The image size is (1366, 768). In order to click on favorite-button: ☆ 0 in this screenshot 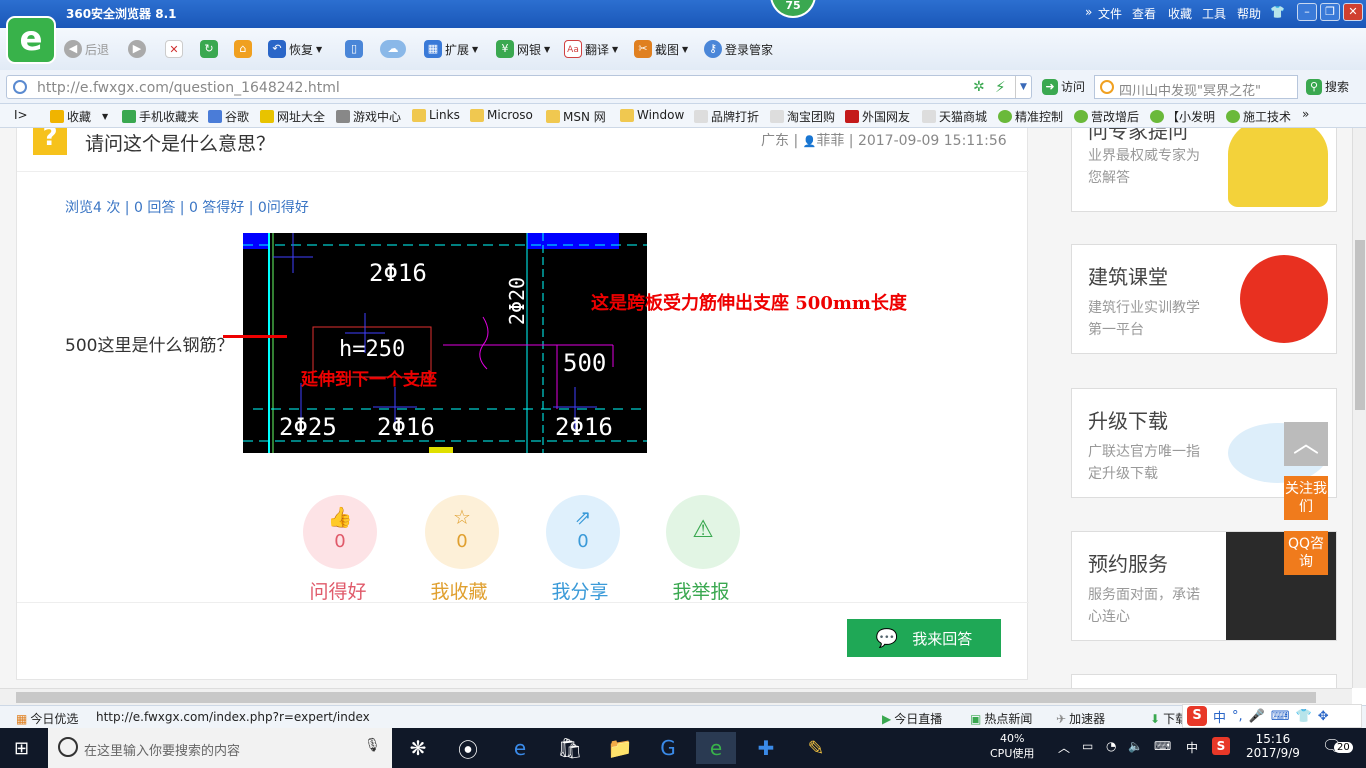, I will do `click(462, 532)`.